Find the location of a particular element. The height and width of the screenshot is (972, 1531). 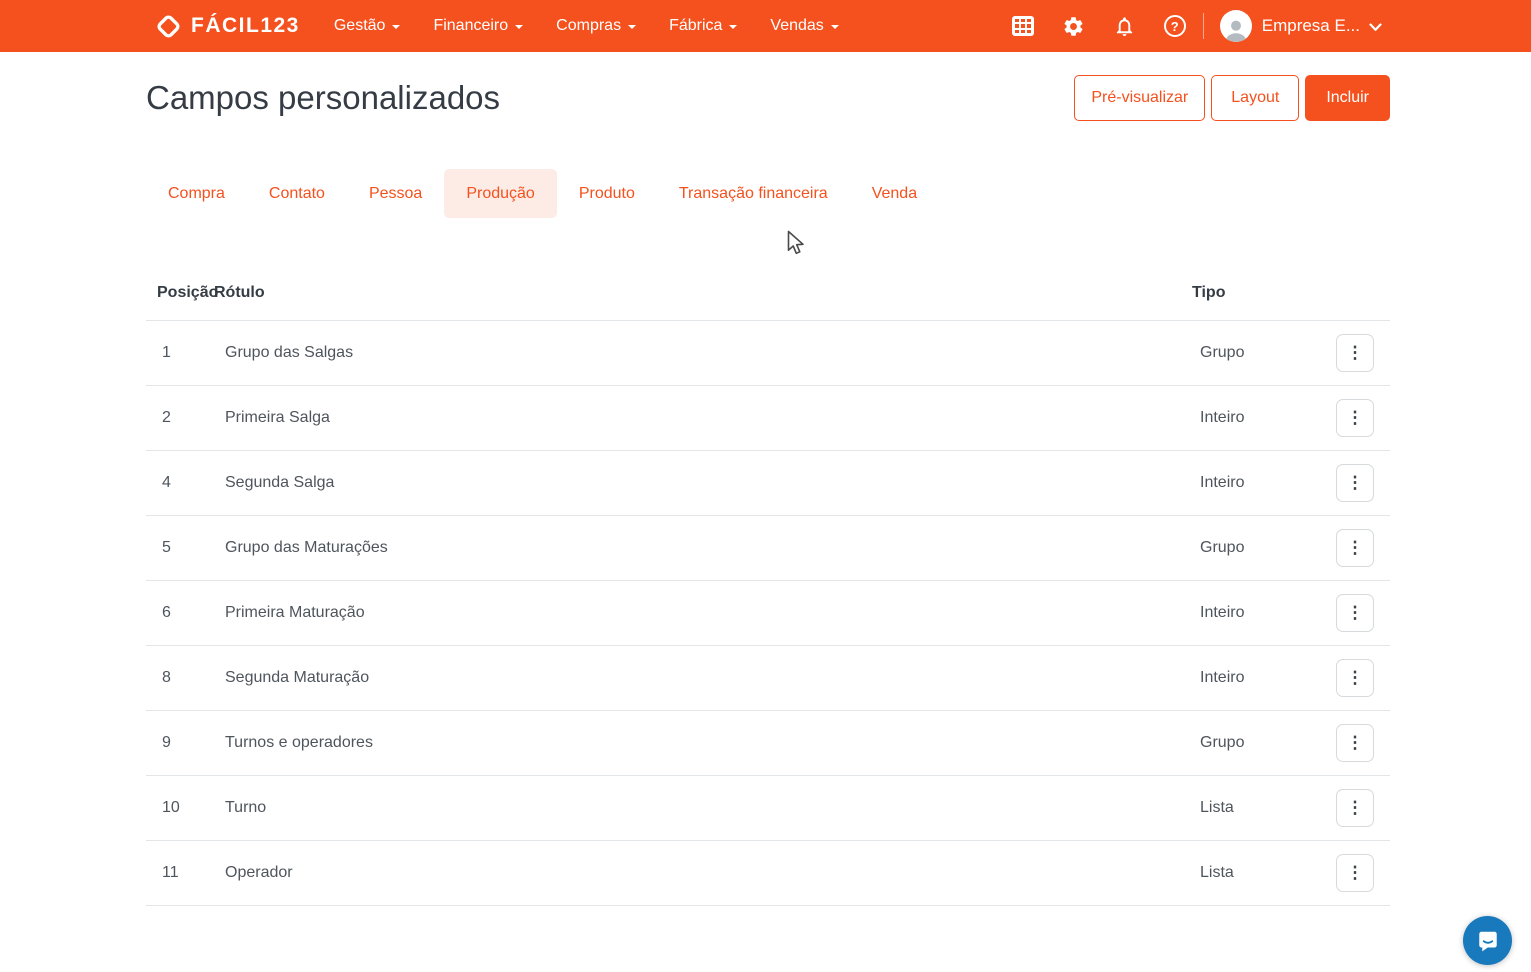

table-row: 5 Grupo das Maturações Grupo ⋮ is located at coordinates (768, 548).